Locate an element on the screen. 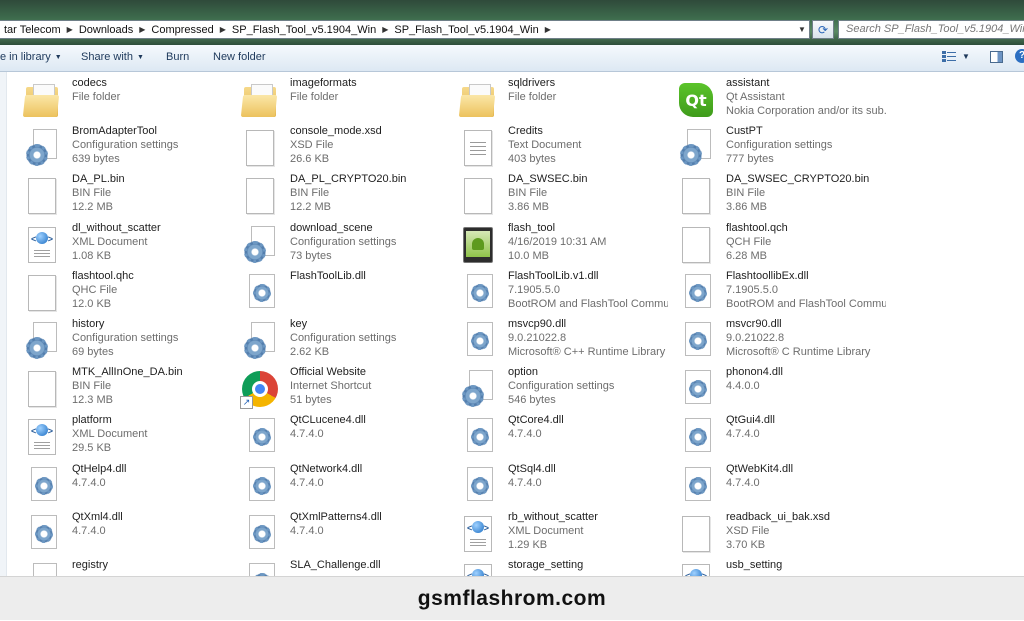 Image resolution: width=1024 pixels, height=621 pixels. breadcrumb-item: Downloads is located at coordinates (106, 30).